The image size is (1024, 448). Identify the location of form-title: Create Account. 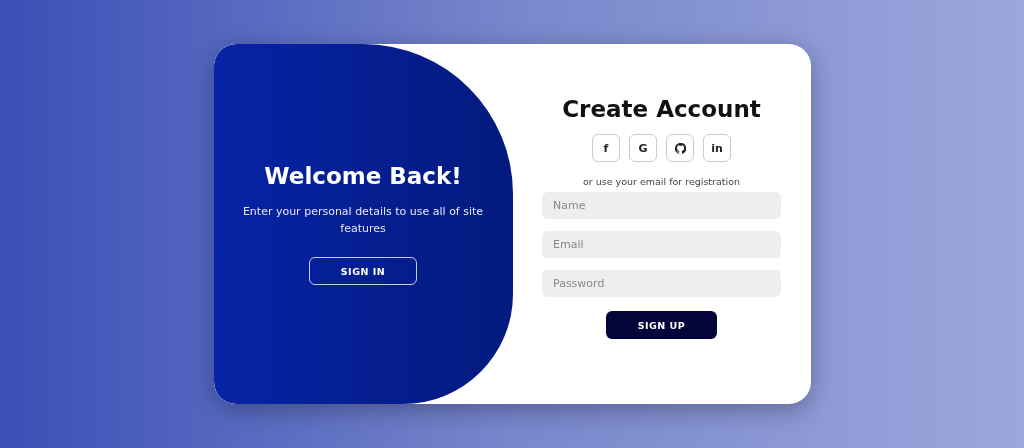
(661, 109).